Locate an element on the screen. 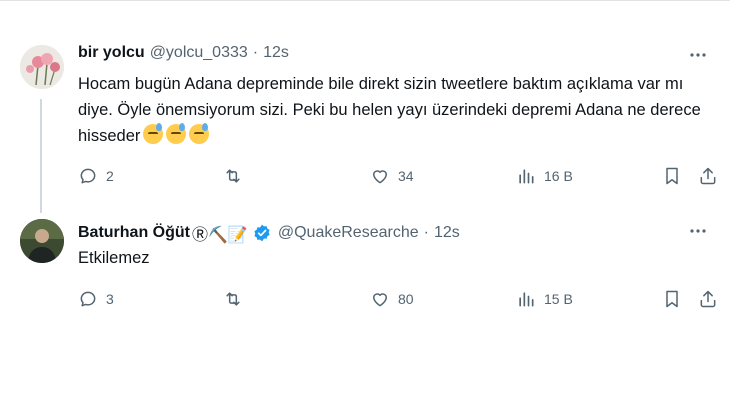  tweet-header: bir yolcu @yolcu_0333 · 12s is located at coordinates (183, 53).